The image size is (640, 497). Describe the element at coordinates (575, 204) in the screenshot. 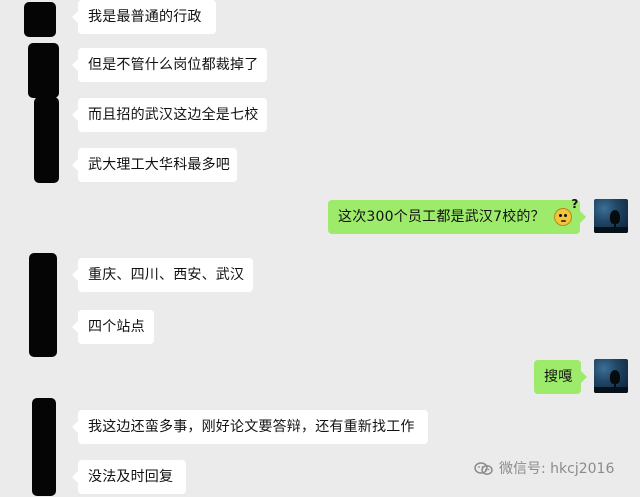

I see `question-mark-icon: ?` at that location.